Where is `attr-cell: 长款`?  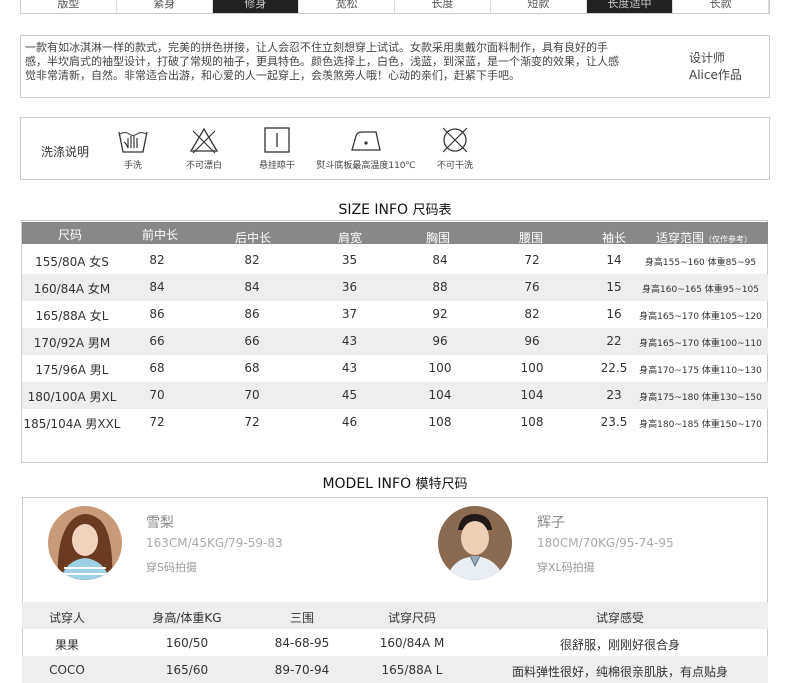 attr-cell: 长款 is located at coordinates (721, 6).